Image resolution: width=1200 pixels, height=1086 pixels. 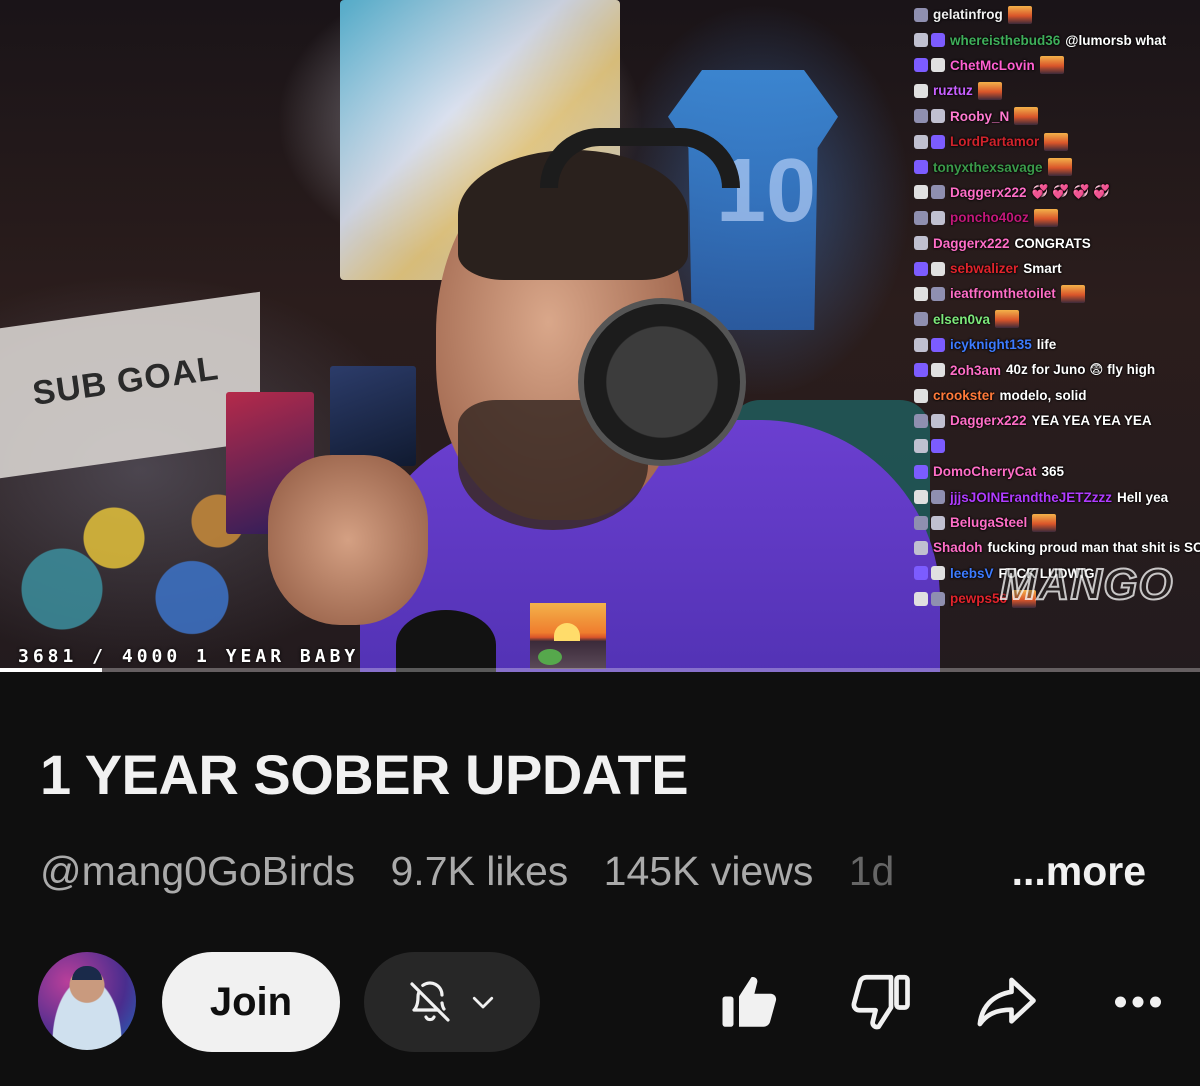 What do you see at coordinates (1057, 471) in the screenshot?
I see `chat-message: DomoCherryCat 365` at bounding box center [1057, 471].